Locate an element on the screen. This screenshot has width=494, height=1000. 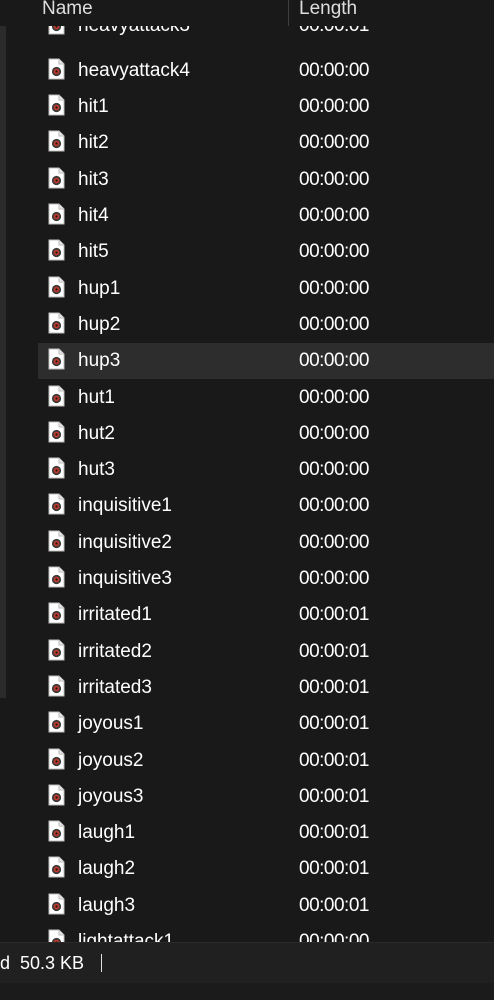
file-row: inquisitive1 00:00:00 is located at coordinates (266, 506).